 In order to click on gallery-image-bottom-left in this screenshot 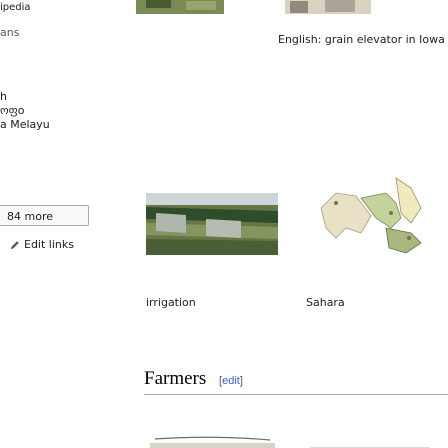, I will do `click(212, 440)`.